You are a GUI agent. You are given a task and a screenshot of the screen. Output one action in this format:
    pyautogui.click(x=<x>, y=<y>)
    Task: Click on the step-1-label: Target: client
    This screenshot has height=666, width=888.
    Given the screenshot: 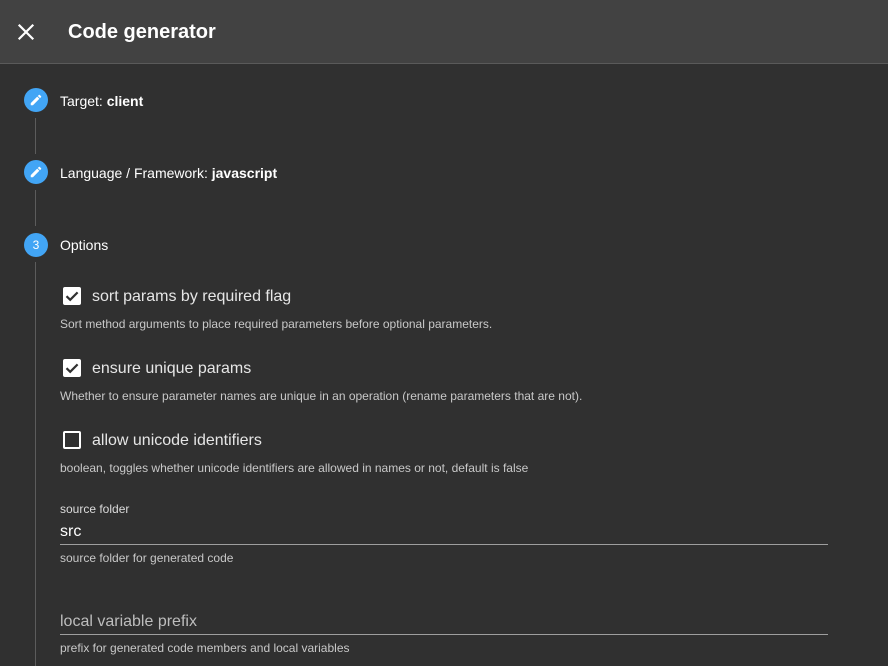 What is the action you would take?
    pyautogui.click(x=101, y=101)
    